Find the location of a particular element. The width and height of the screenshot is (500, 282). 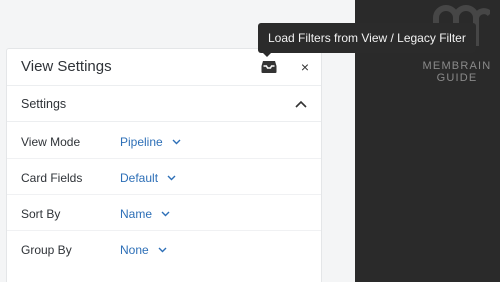

view-mode-dropdown: Pipeline is located at coordinates (150, 142).